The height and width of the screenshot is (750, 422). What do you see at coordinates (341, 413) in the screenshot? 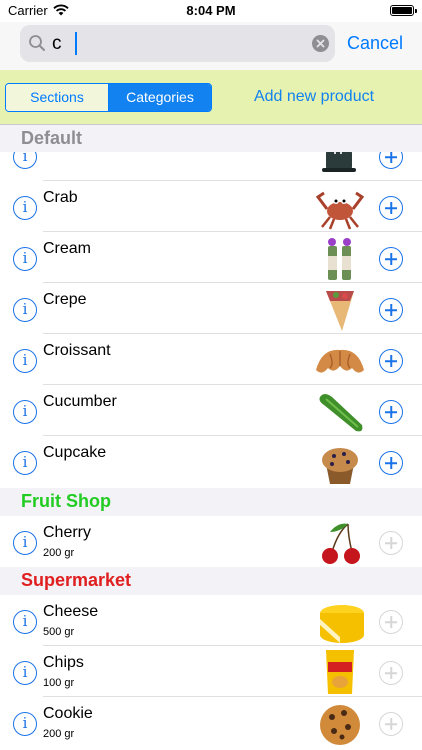
I see `cucumber-icon` at bounding box center [341, 413].